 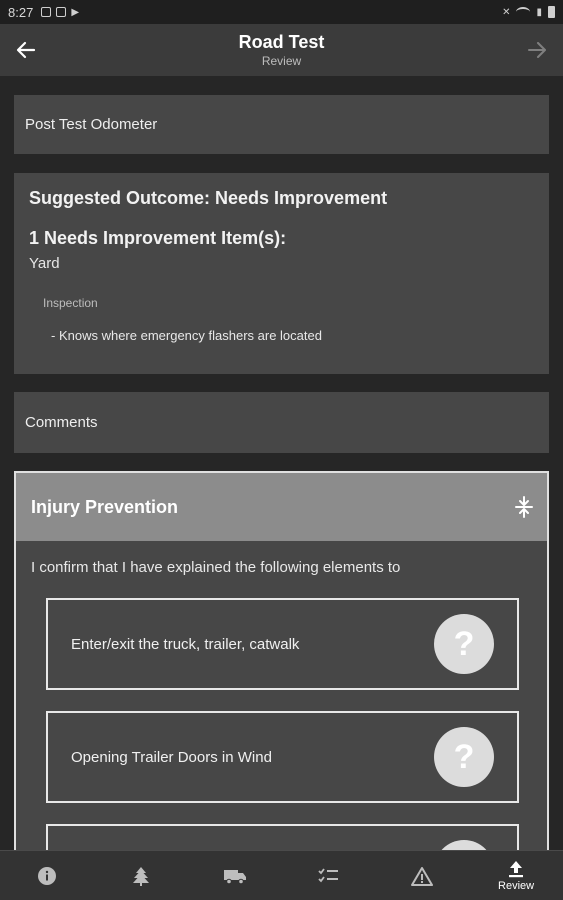 I want to click on nav-warning, so click(x=422, y=875).